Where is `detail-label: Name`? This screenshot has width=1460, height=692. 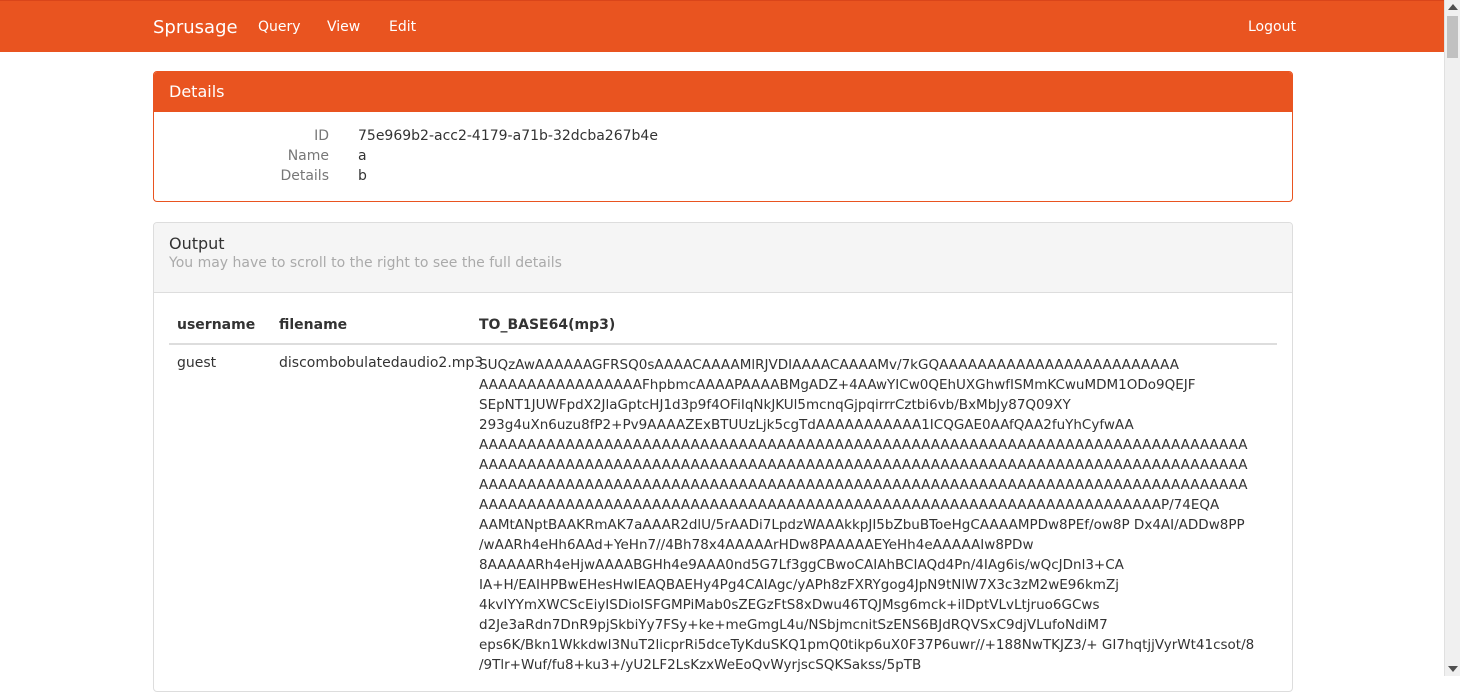
detail-label: Name is located at coordinates (308, 156).